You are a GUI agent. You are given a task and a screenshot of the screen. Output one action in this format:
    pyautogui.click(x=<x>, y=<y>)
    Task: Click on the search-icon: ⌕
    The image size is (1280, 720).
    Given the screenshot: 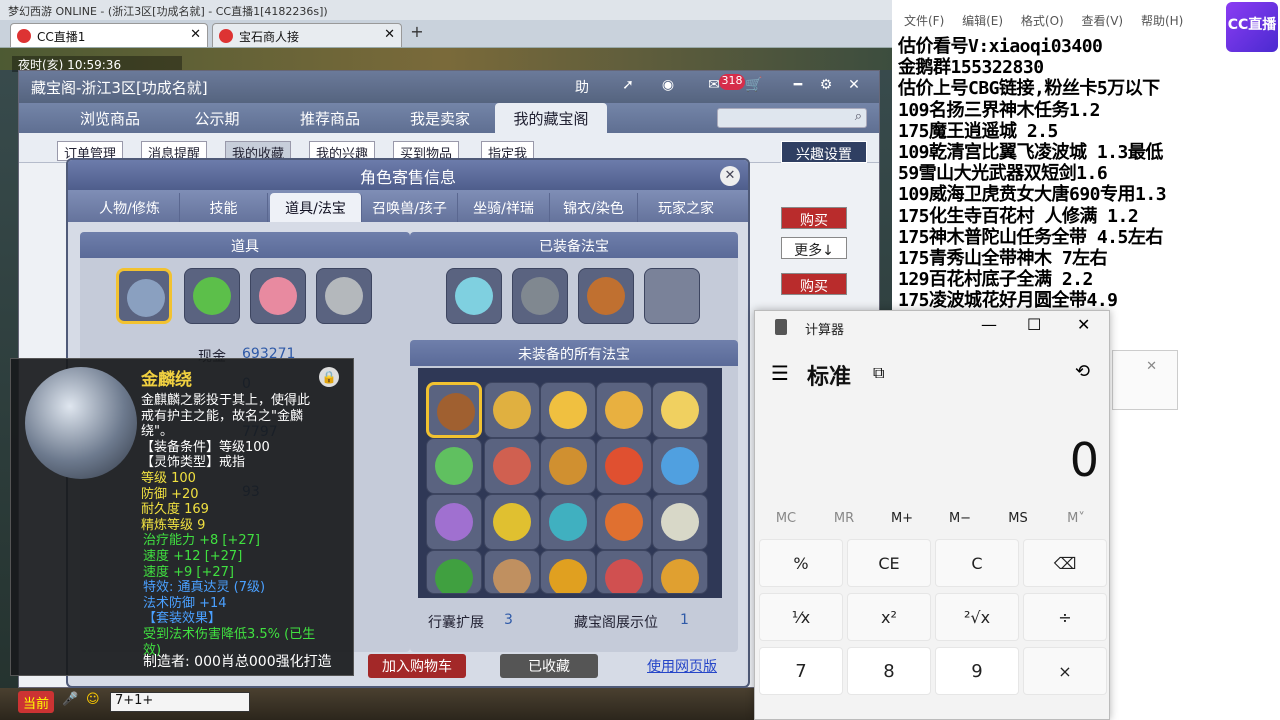 What is the action you would take?
    pyautogui.click(x=858, y=116)
    